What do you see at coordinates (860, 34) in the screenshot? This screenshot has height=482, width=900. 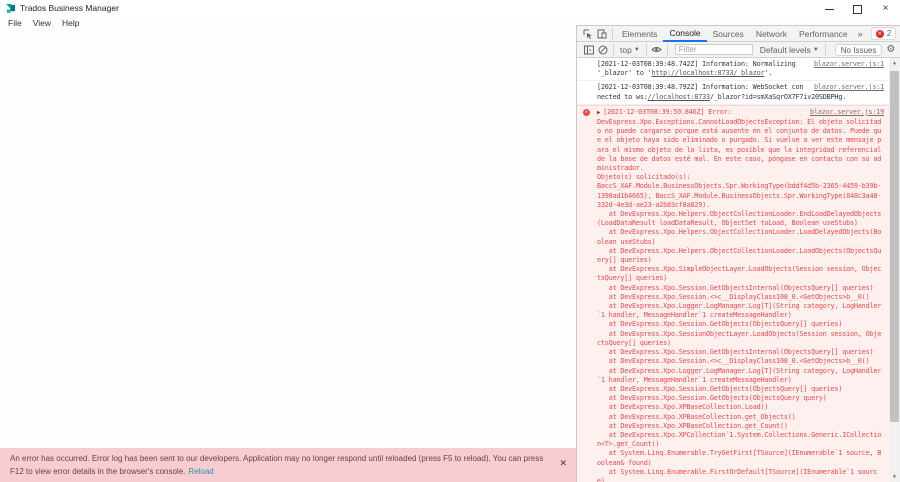 I see `more-tabs-icon: »` at bounding box center [860, 34].